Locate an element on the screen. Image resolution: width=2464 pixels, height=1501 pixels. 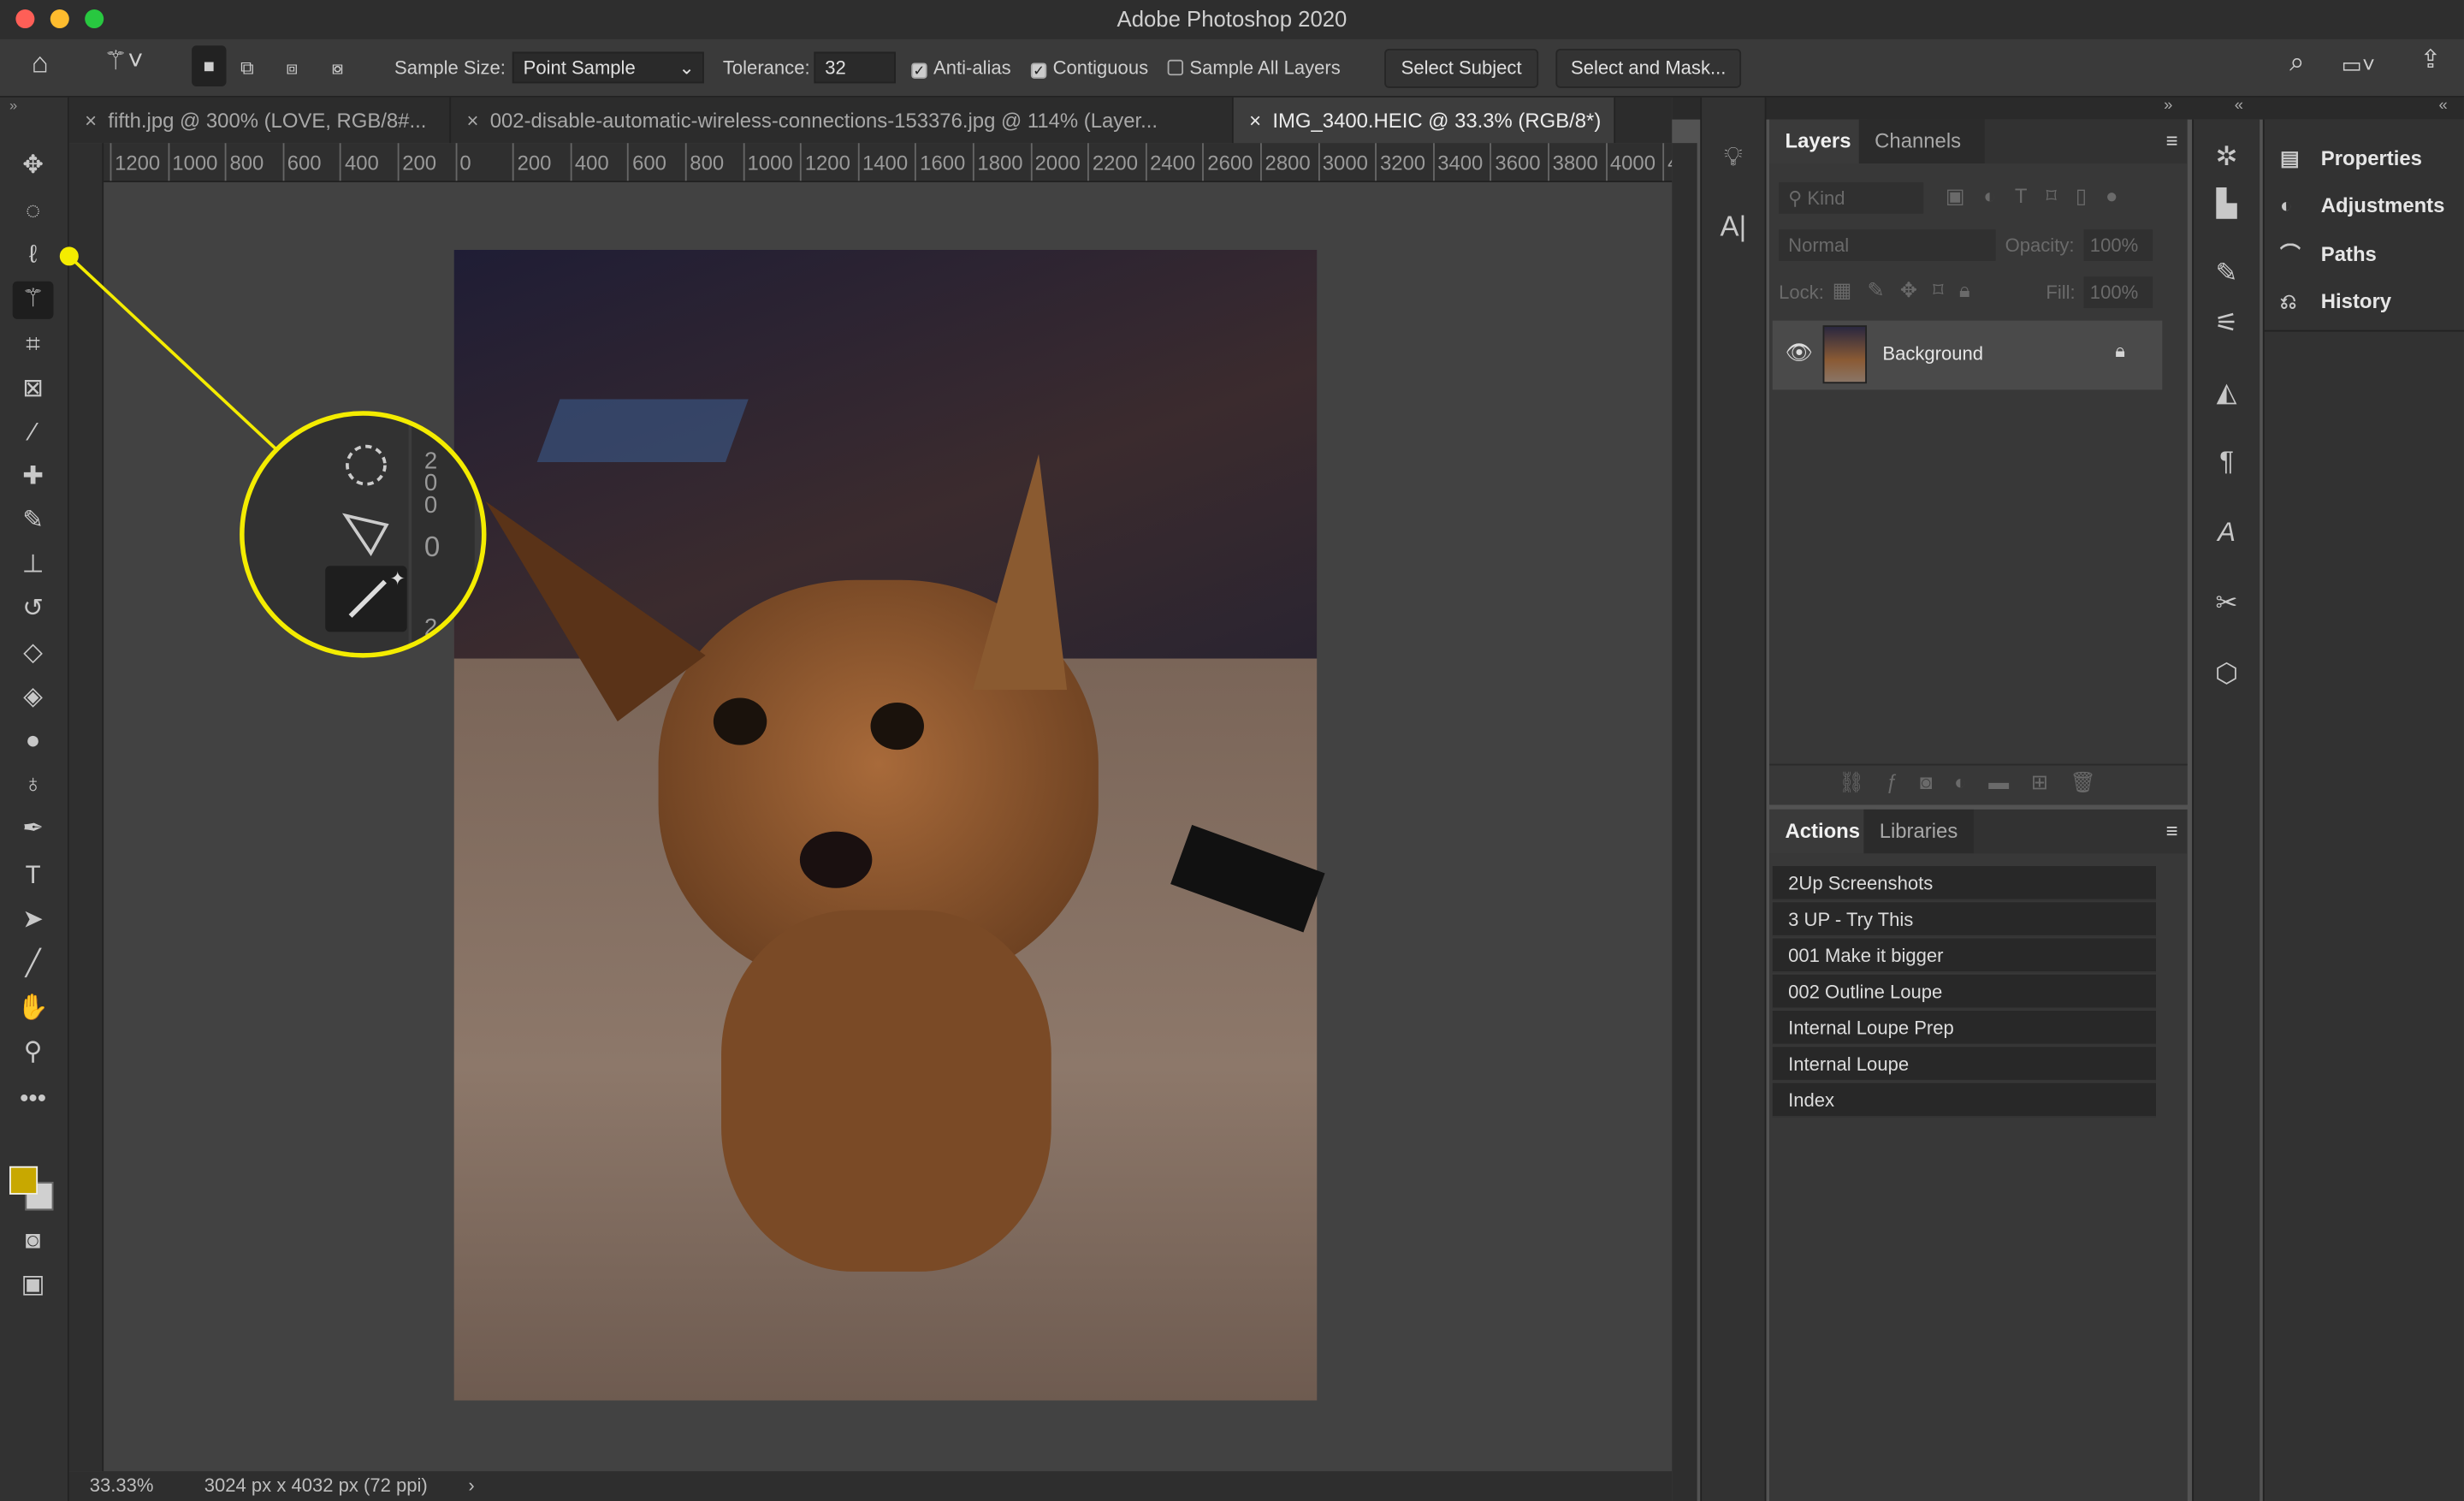
callout-dot is located at coordinates (69, 256).